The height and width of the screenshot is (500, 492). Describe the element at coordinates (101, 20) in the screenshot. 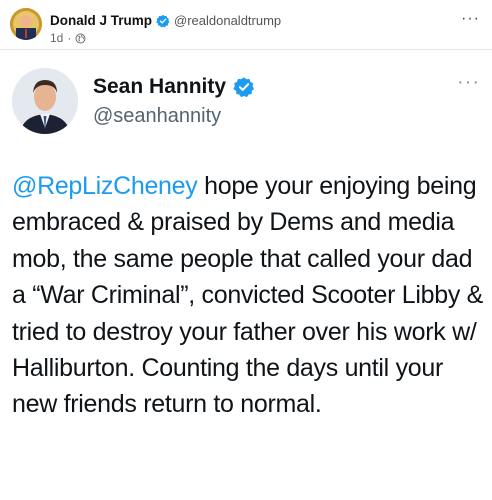

I see `author-name: Donald J Trump` at that location.